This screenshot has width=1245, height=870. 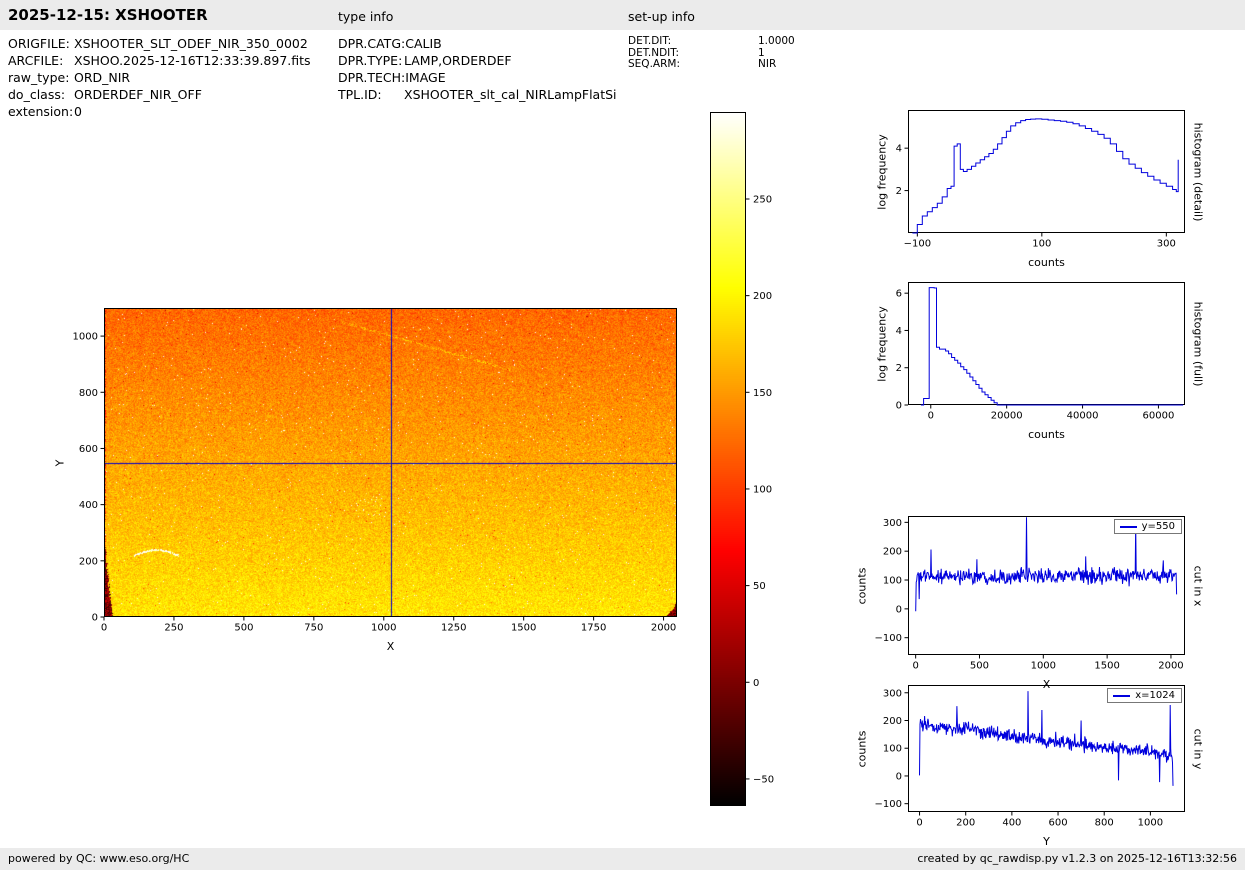 What do you see at coordinates (370, 60) in the screenshot?
I see `info-label: DPR.TYPE:` at bounding box center [370, 60].